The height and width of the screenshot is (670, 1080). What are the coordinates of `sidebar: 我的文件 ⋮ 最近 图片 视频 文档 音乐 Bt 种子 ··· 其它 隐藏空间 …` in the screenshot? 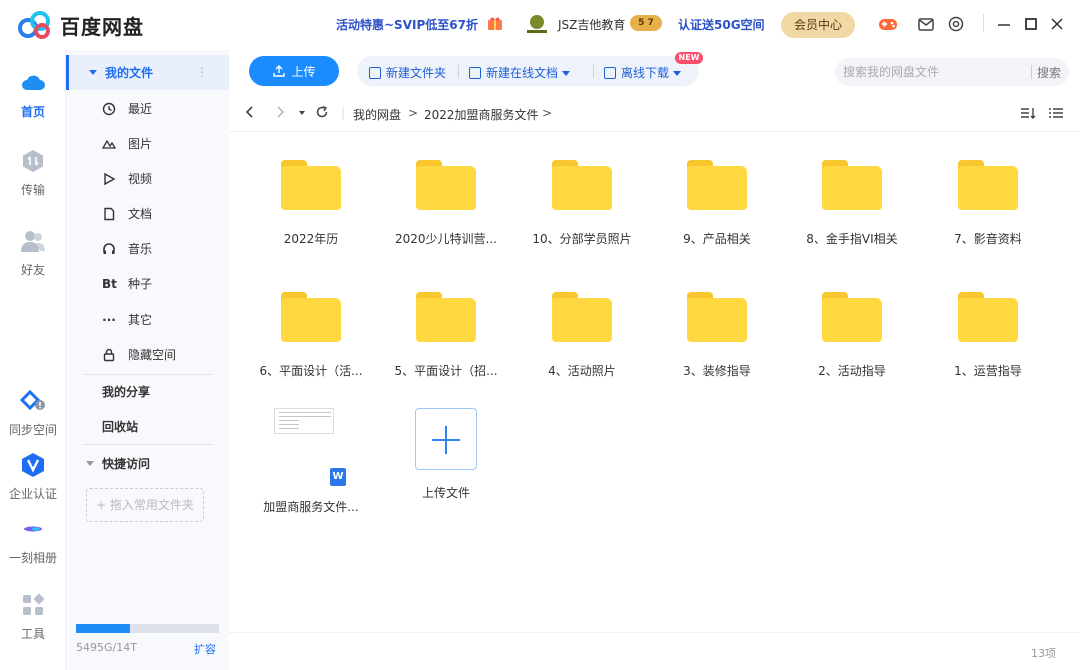 It's located at (147, 360).